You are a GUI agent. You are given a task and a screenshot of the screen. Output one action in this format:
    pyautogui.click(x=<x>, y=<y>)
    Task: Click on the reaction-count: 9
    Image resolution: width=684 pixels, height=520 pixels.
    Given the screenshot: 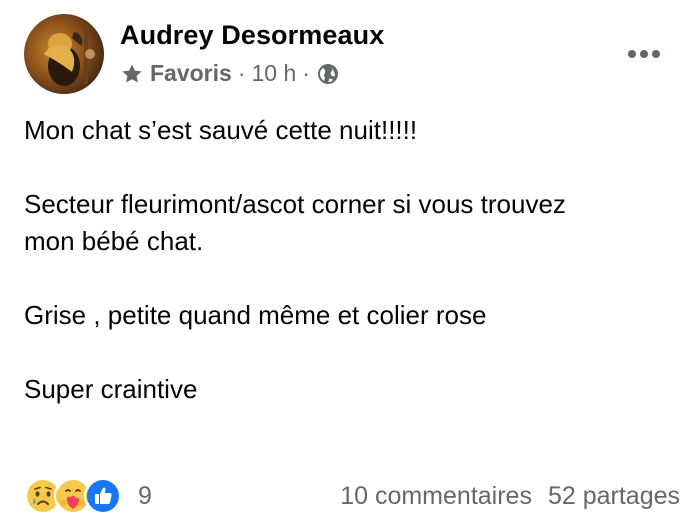 What is the action you would take?
    pyautogui.click(x=145, y=496)
    